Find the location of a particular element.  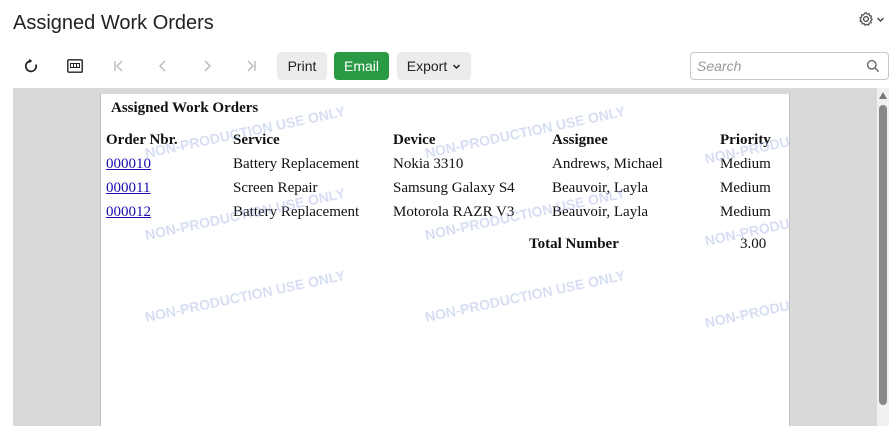

first-page-button is located at coordinates (119, 66).